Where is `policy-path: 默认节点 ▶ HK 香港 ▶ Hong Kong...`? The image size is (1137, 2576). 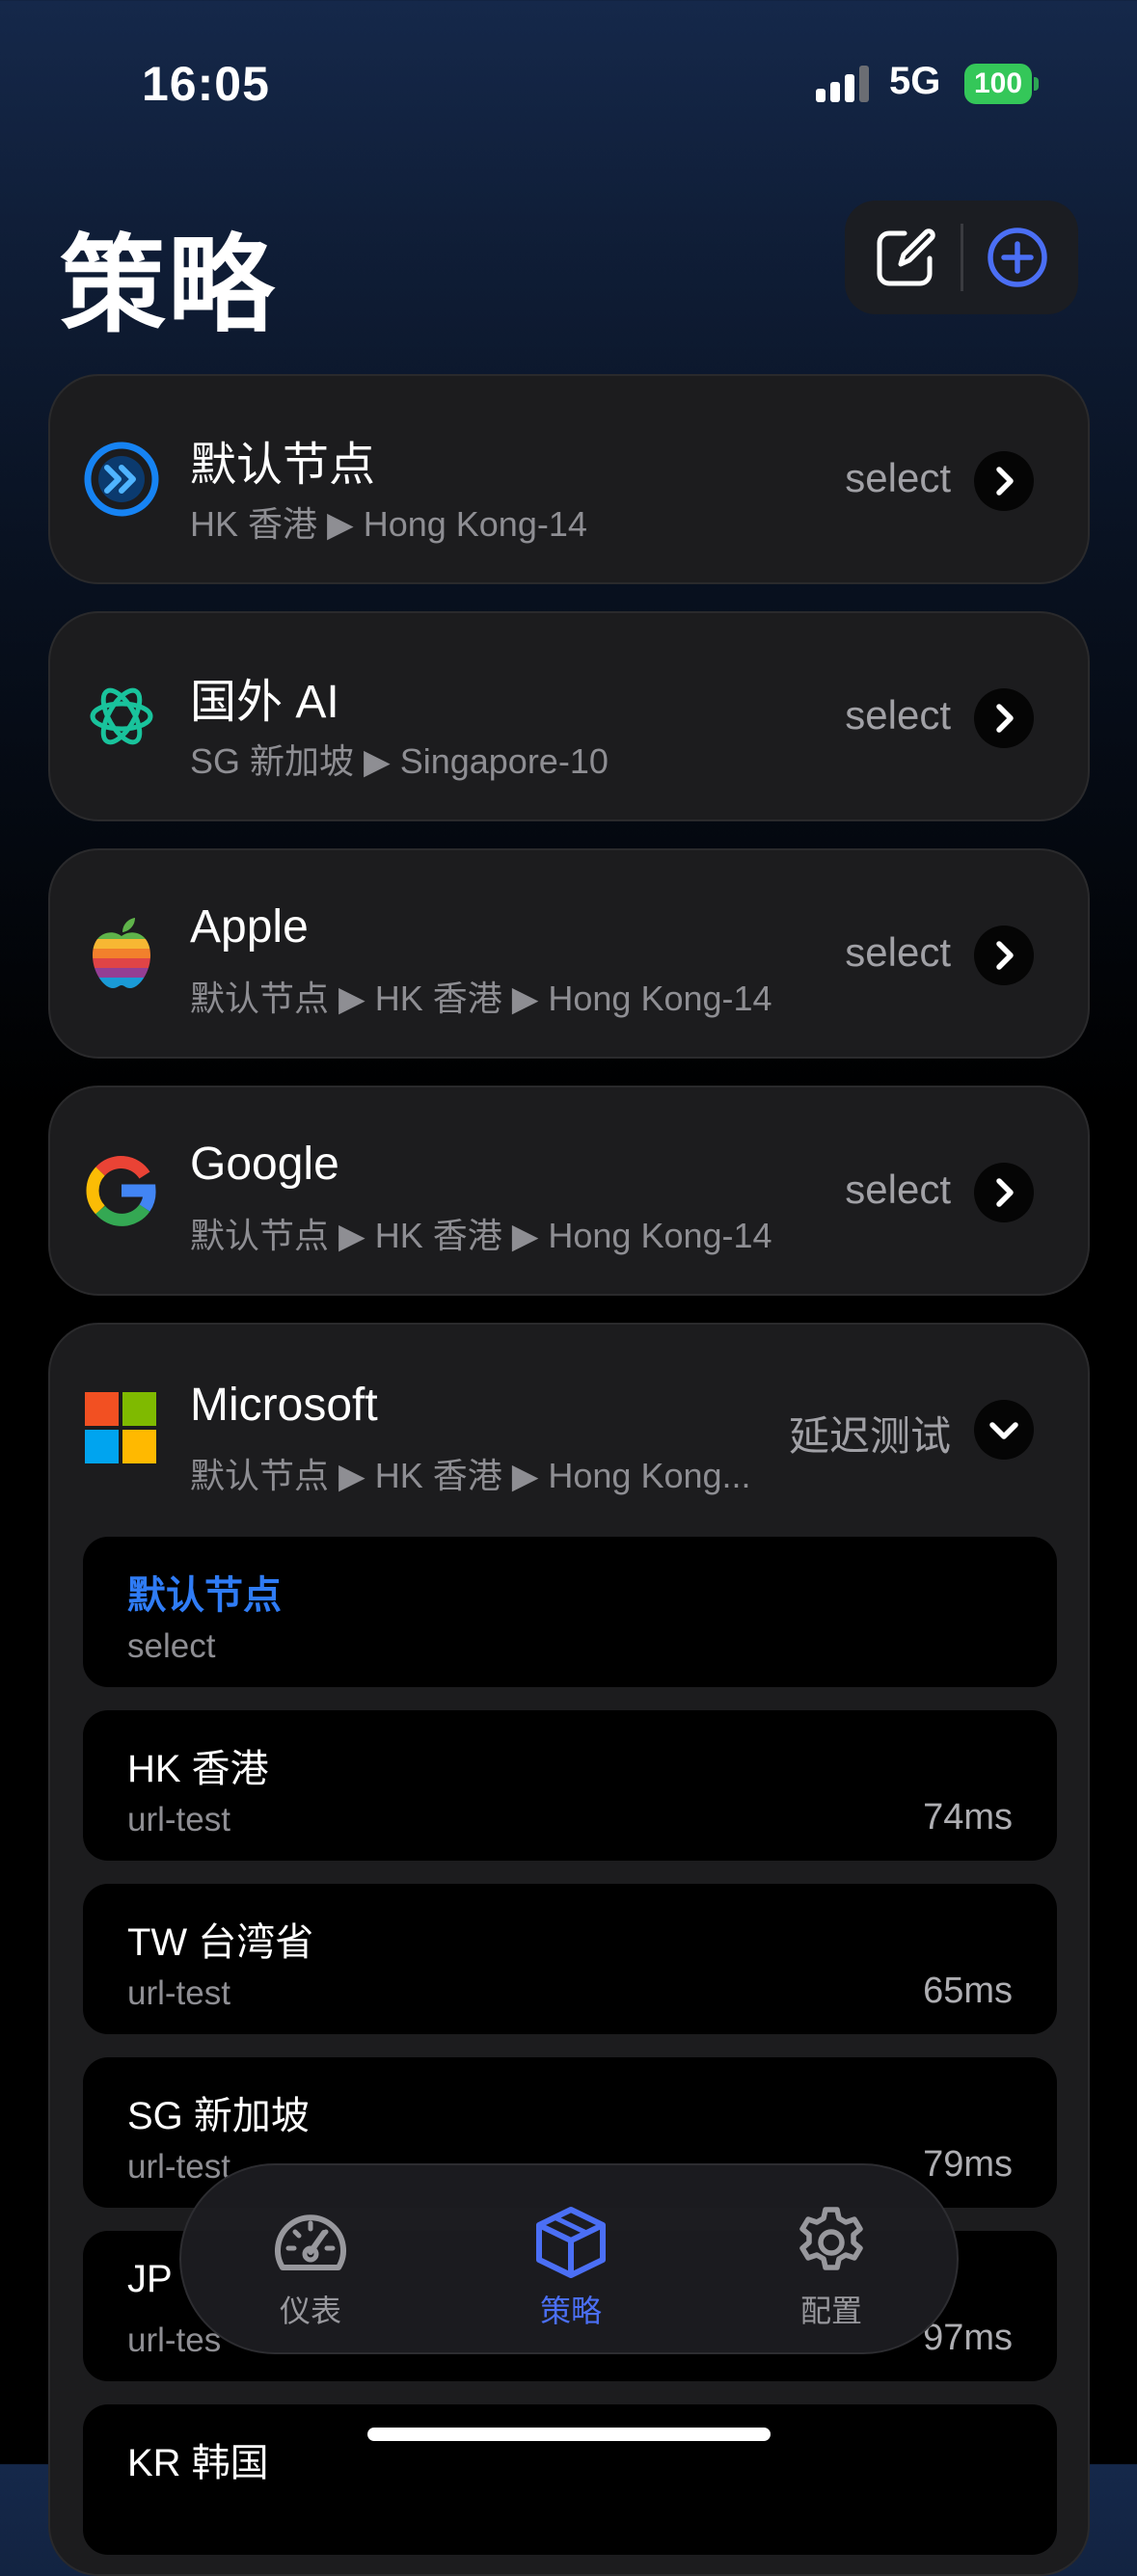 policy-path: 默认节点 ▶ HK 香港 ▶ Hong Kong... is located at coordinates (471, 1476).